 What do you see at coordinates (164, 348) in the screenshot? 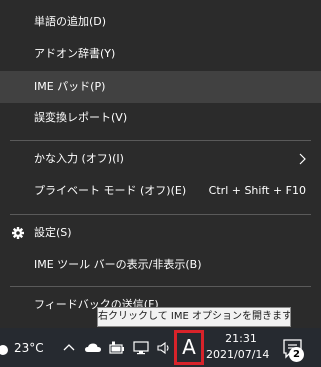
I see `speaker-icon` at bounding box center [164, 348].